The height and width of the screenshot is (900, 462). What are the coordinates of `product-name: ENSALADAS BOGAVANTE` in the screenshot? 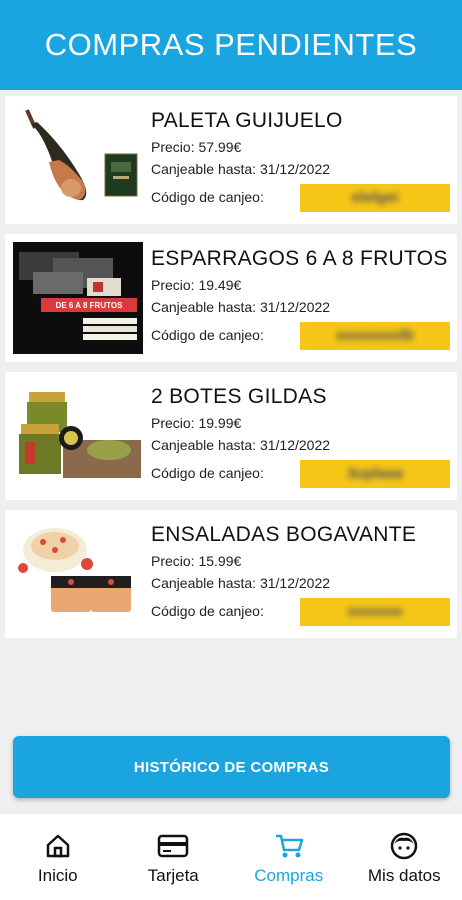 It's located at (284, 534).